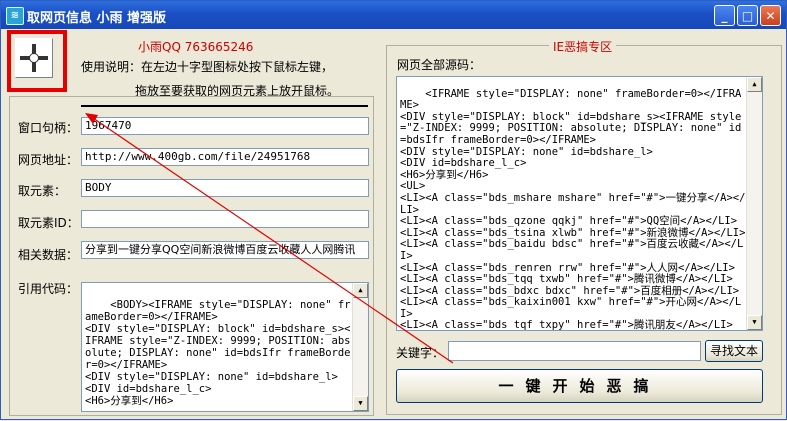 This screenshot has height=421, width=787. Describe the element at coordinates (48, 289) in the screenshot. I see `quote-code-label: 引用代码：` at that location.